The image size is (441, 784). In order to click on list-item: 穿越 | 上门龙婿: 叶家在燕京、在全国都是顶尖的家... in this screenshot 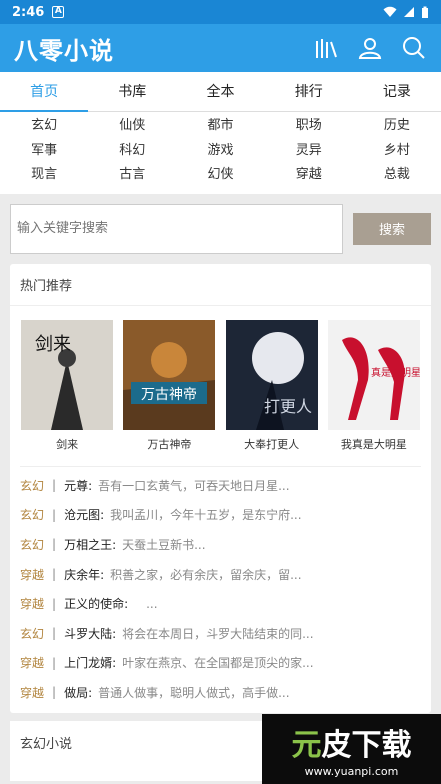, I will do `click(220, 663)`.